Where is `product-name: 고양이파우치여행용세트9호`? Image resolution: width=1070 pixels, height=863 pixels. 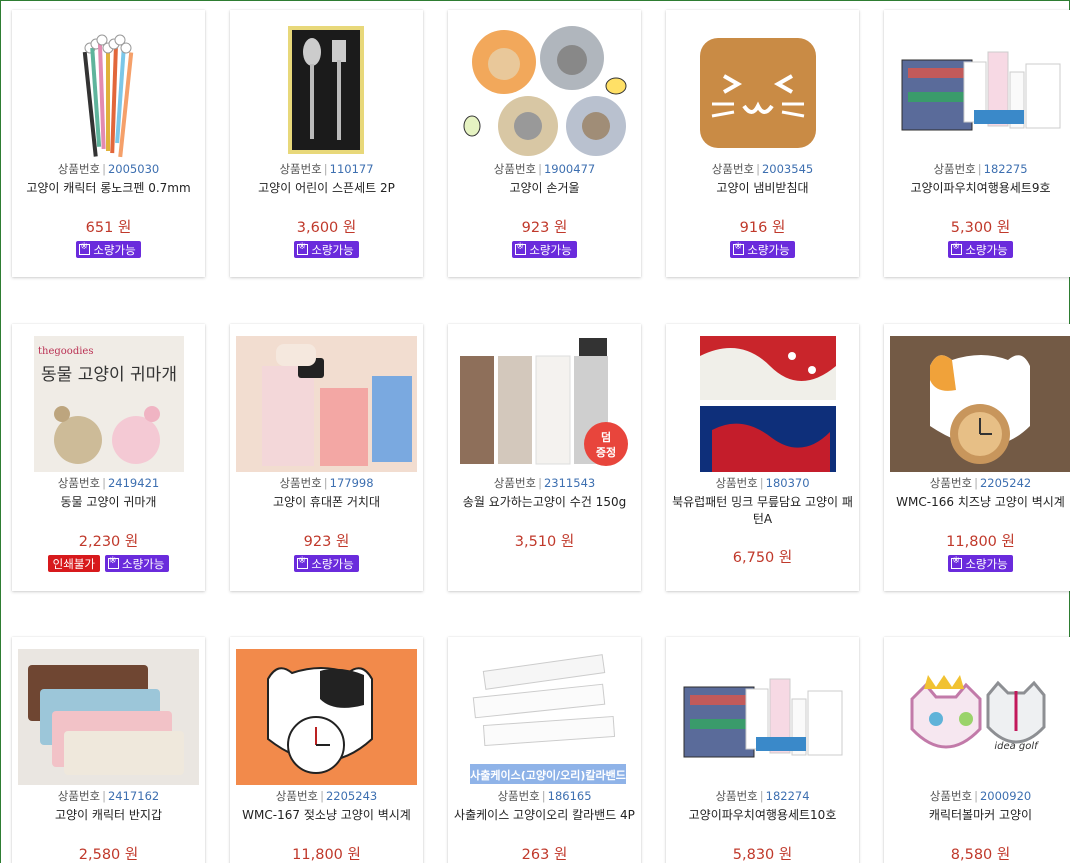 product-name: 고양이파우치여행용세트9호 is located at coordinates (979, 188).